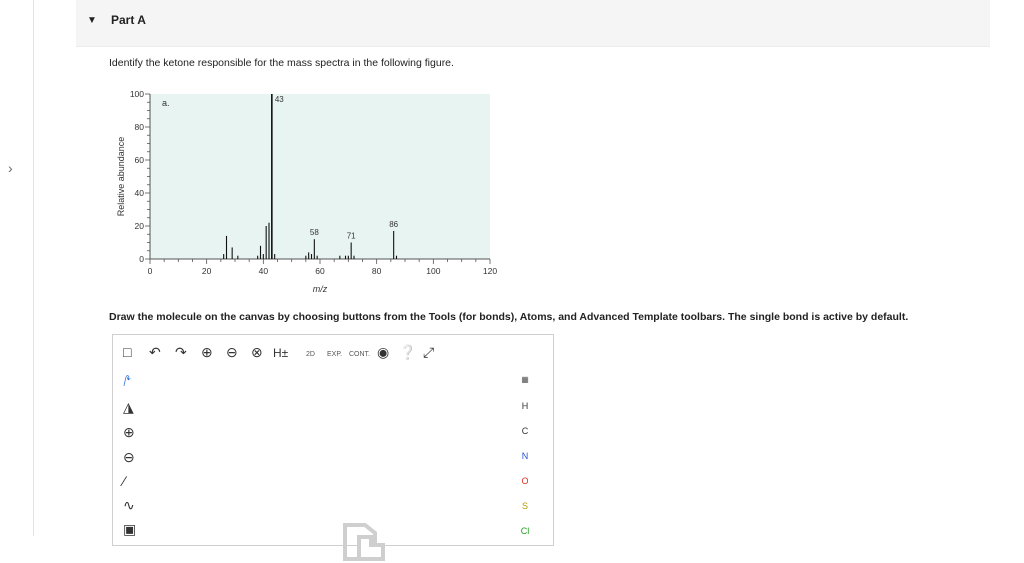 Image resolution: width=1024 pixels, height=563 pixels. What do you see at coordinates (525, 481) in the screenshot?
I see `atom-o-button: O` at bounding box center [525, 481].